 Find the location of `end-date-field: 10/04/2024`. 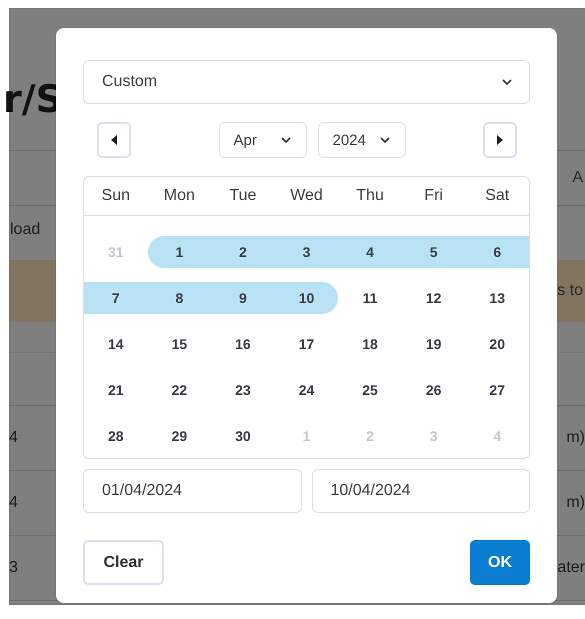

end-date-field: 10/04/2024 is located at coordinates (421, 491).